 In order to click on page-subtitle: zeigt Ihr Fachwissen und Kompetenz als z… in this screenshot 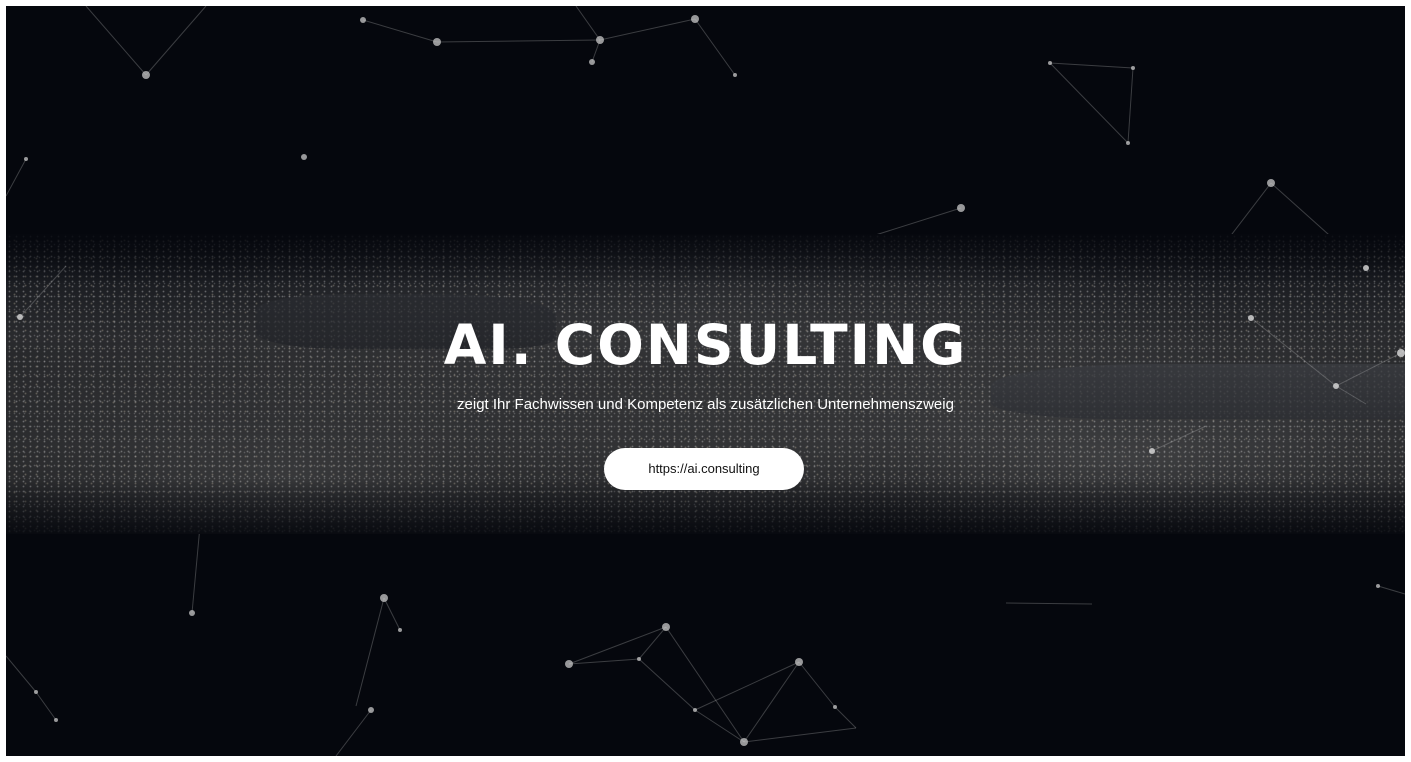, I will do `click(705, 404)`.